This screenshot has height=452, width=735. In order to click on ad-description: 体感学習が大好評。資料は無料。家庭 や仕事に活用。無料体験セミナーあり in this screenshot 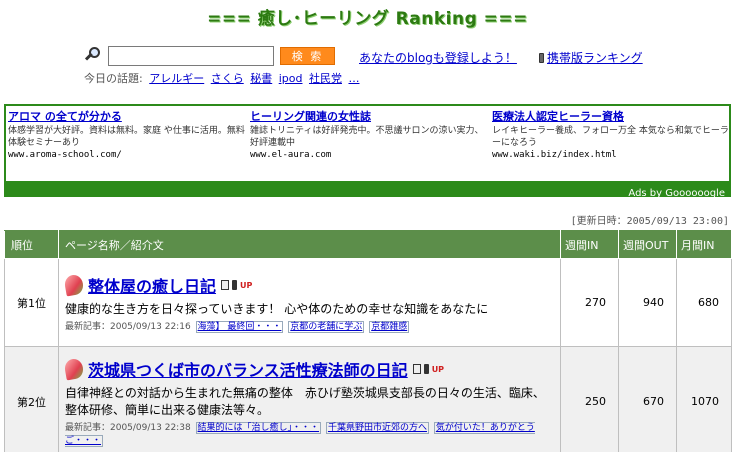, I will do `click(126, 137)`.